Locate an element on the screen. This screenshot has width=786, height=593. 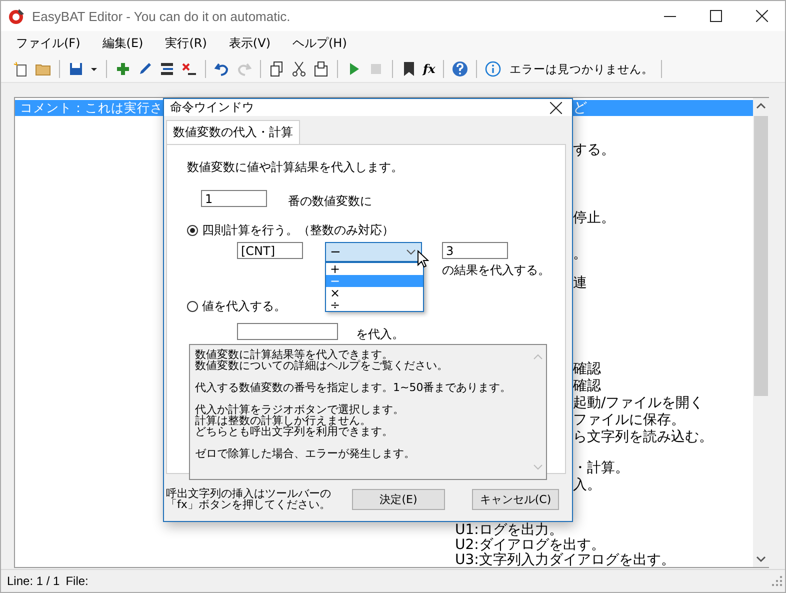
tab: 数値変数の代入・計算 is located at coordinates (233, 132).